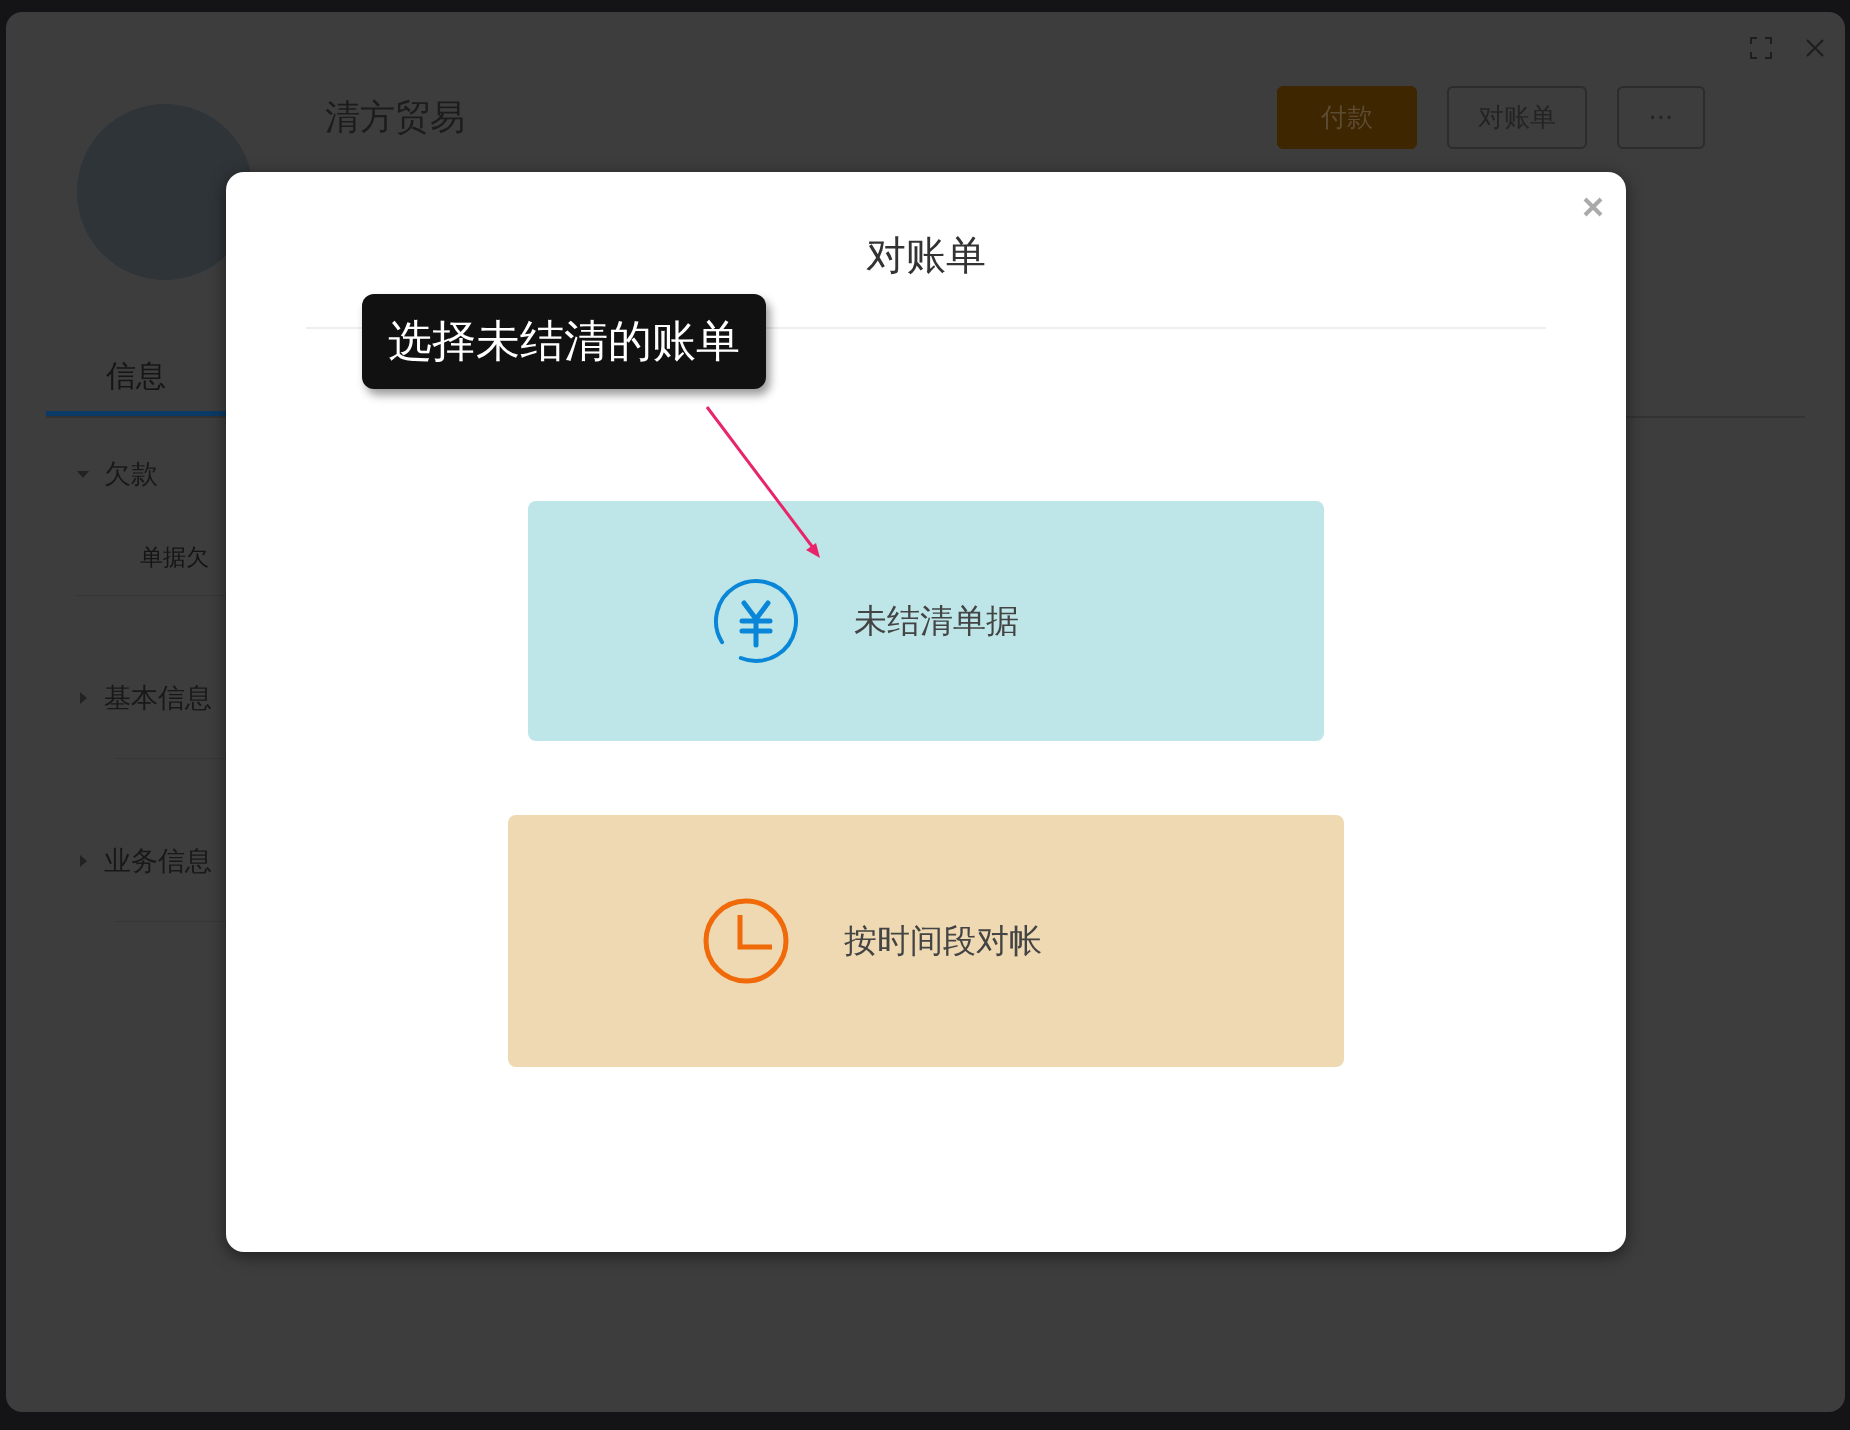 Image resolution: width=1850 pixels, height=1430 pixels. I want to click on more-button: ···, so click(1661, 117).